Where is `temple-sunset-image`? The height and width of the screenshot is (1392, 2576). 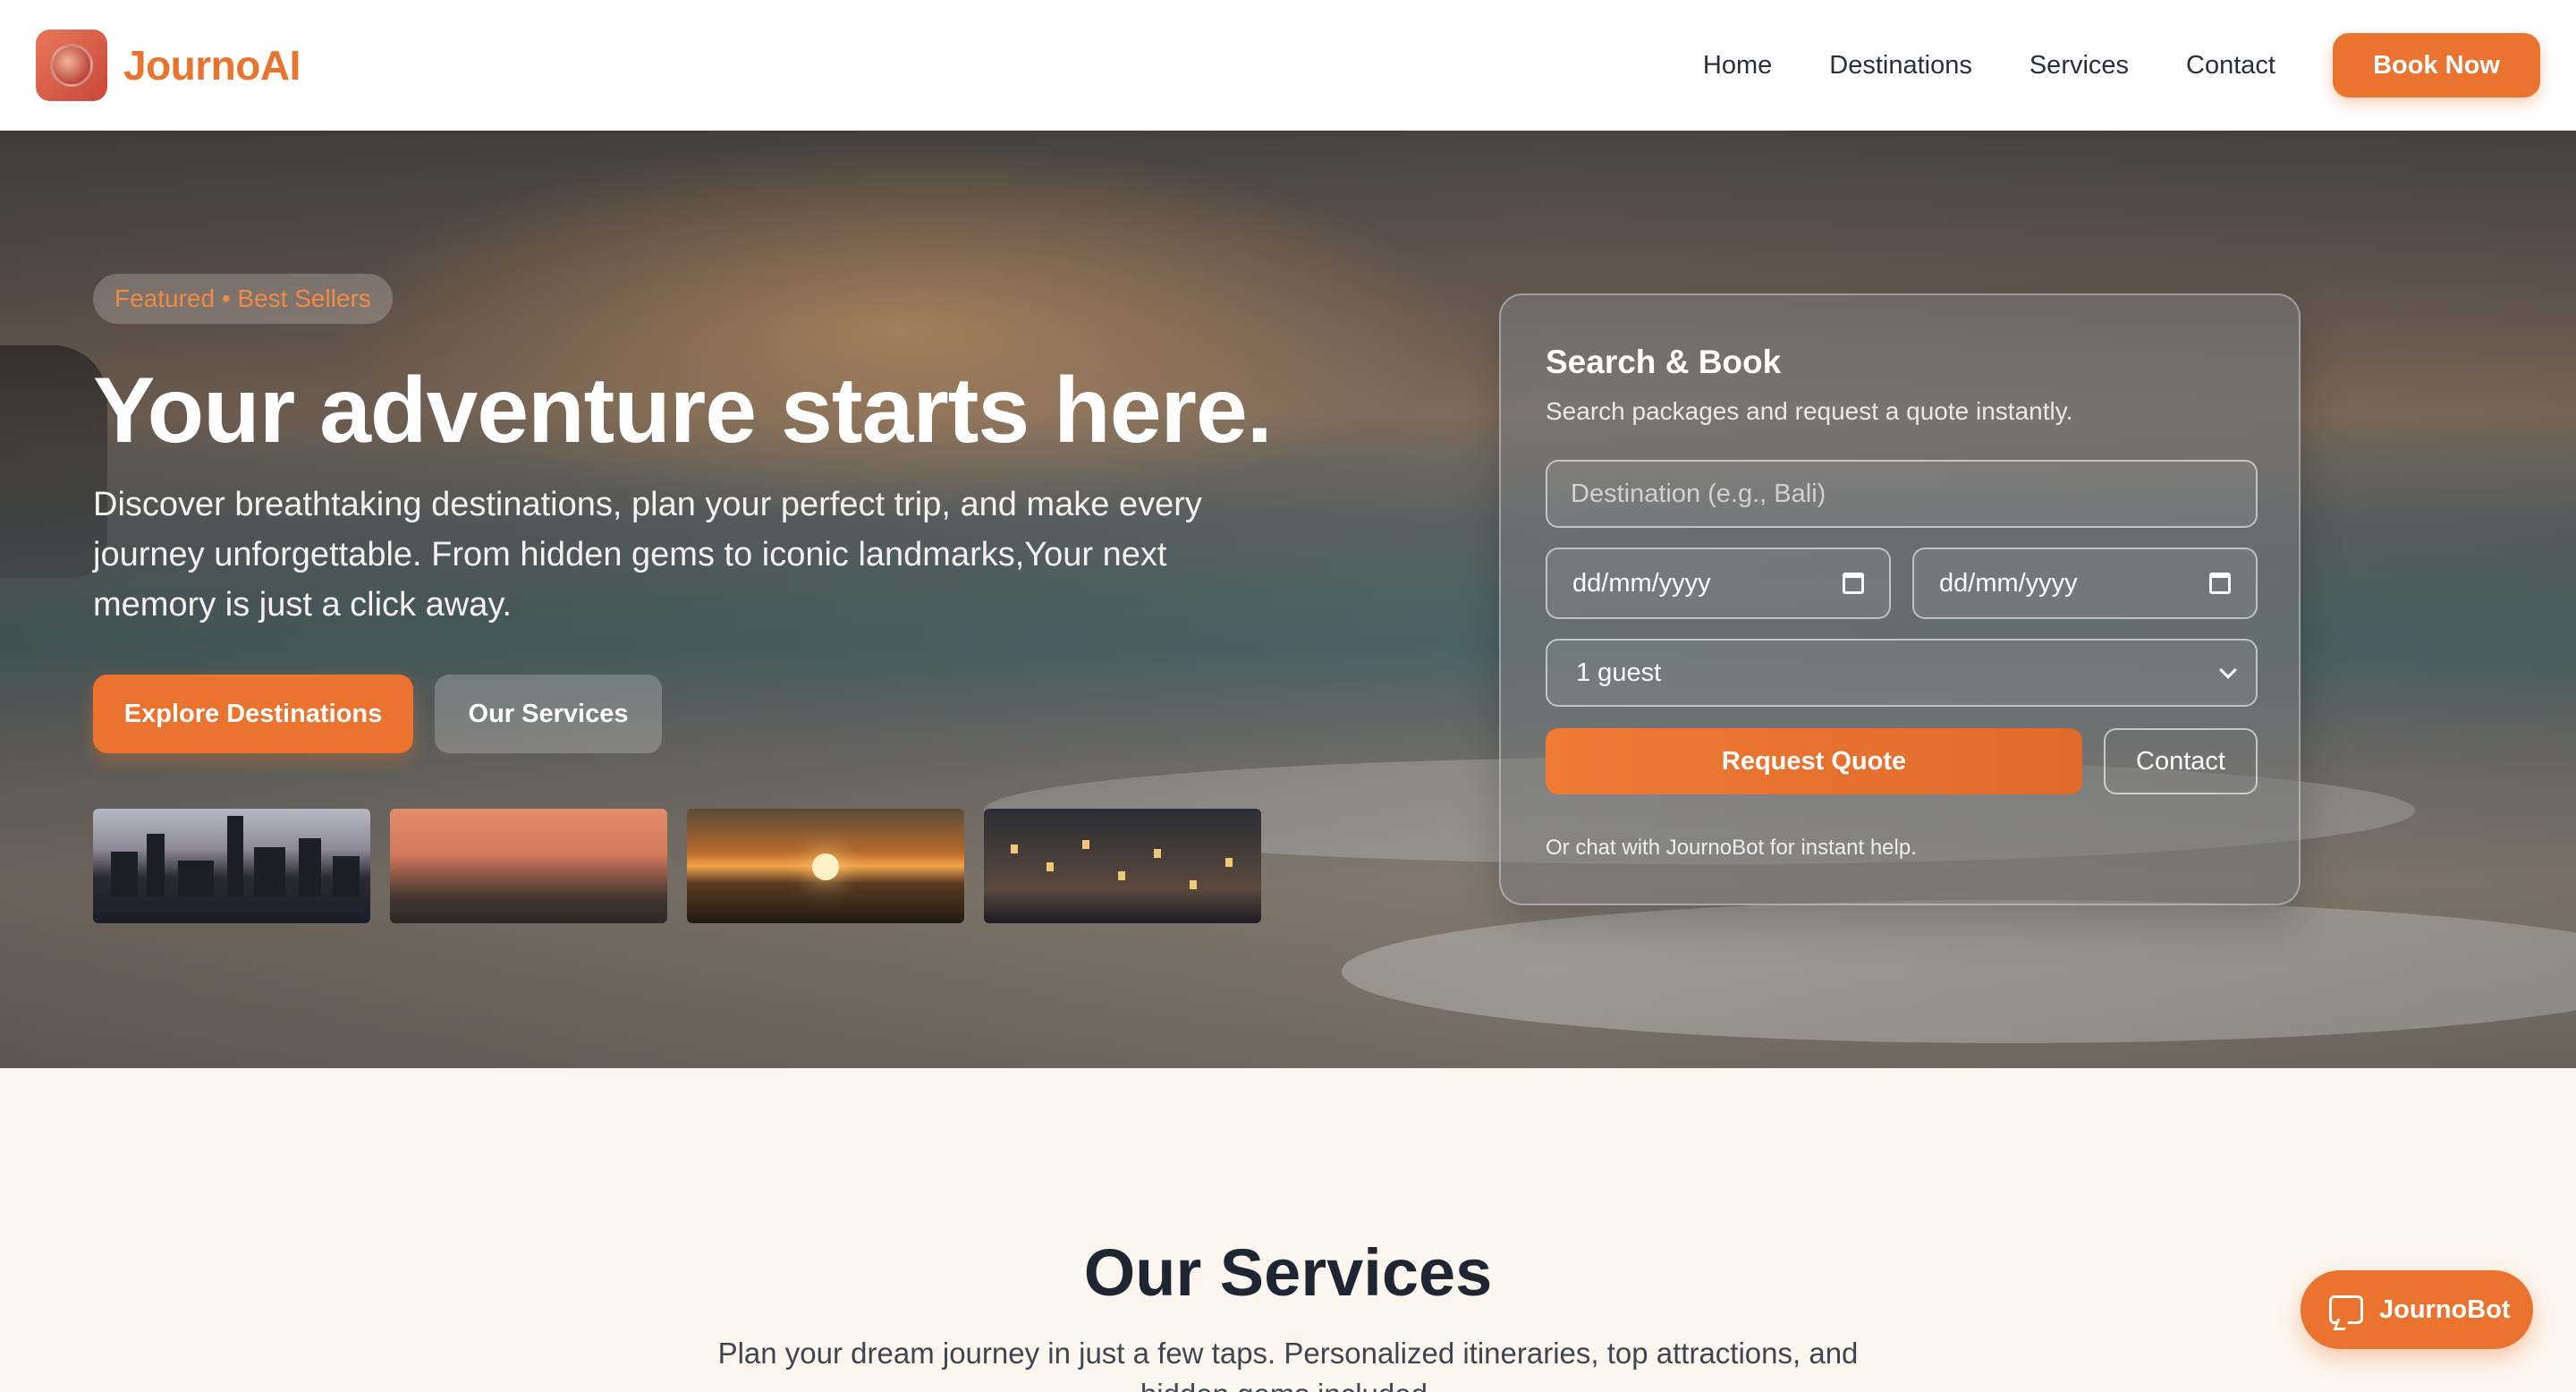
temple-sunset-image is located at coordinates (528, 866).